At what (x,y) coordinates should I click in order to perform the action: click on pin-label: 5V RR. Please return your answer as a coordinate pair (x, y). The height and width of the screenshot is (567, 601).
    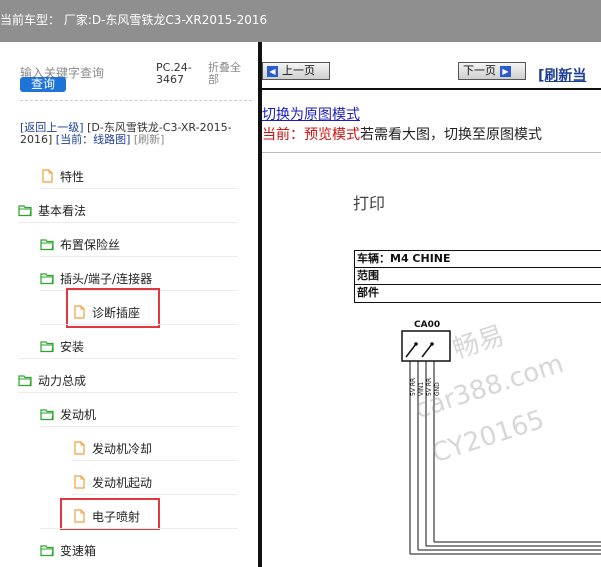
    Looking at the image, I should click on (413, 387).